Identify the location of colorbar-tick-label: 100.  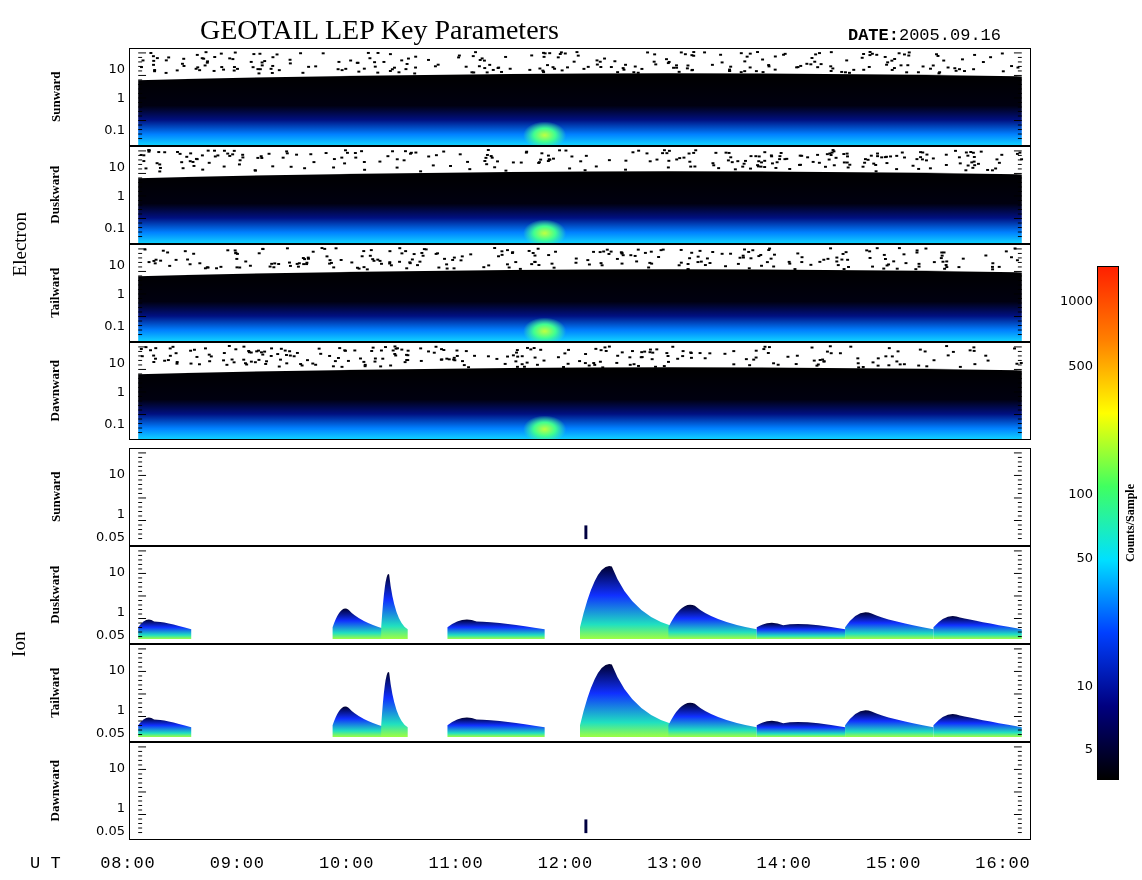
(1080, 493).